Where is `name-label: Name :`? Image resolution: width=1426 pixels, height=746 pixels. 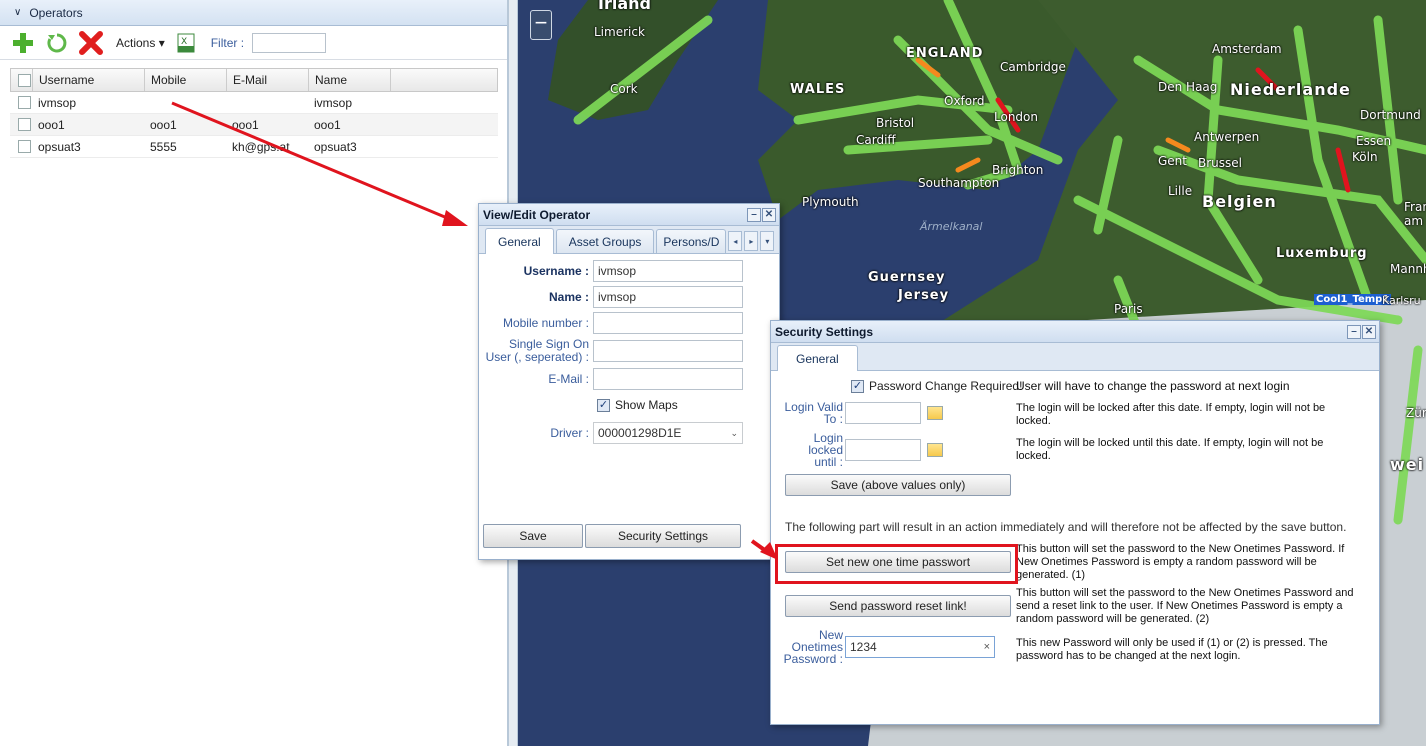
name-label: Name : is located at coordinates (568, 297).